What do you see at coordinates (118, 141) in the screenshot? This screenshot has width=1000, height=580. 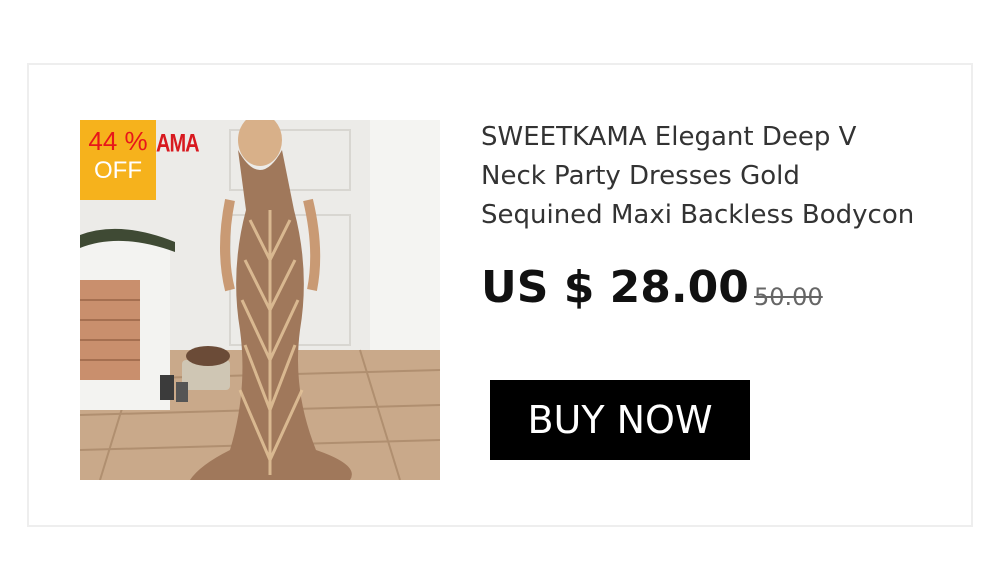 I see `discount-percent: 44 %` at bounding box center [118, 141].